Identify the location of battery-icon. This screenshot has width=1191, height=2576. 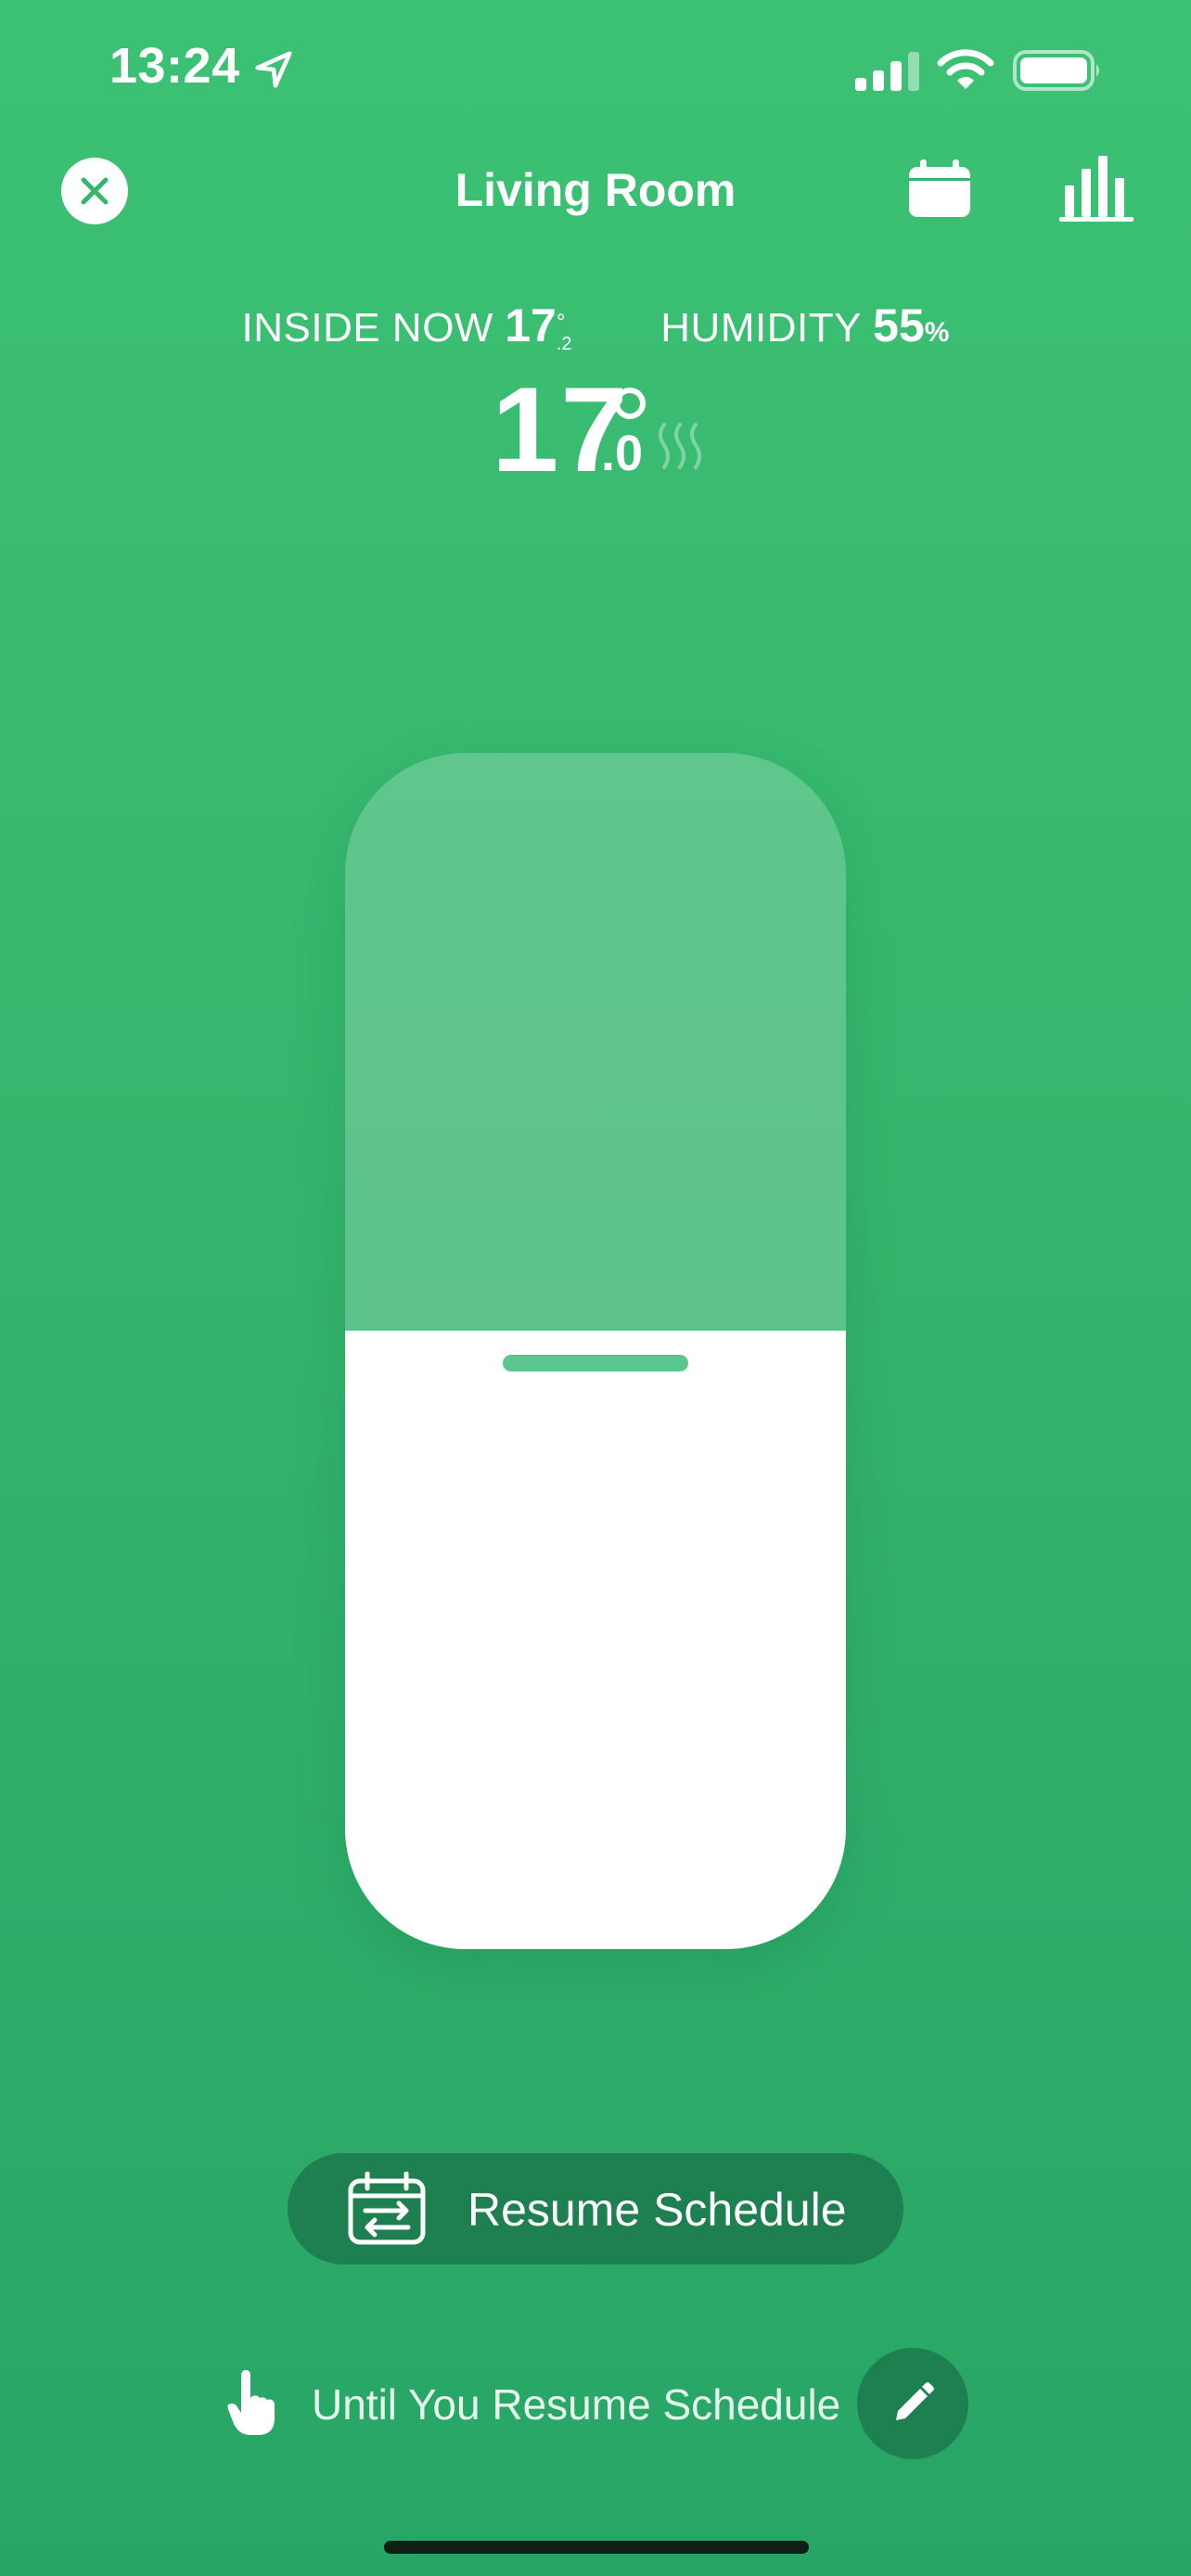
(1056, 71).